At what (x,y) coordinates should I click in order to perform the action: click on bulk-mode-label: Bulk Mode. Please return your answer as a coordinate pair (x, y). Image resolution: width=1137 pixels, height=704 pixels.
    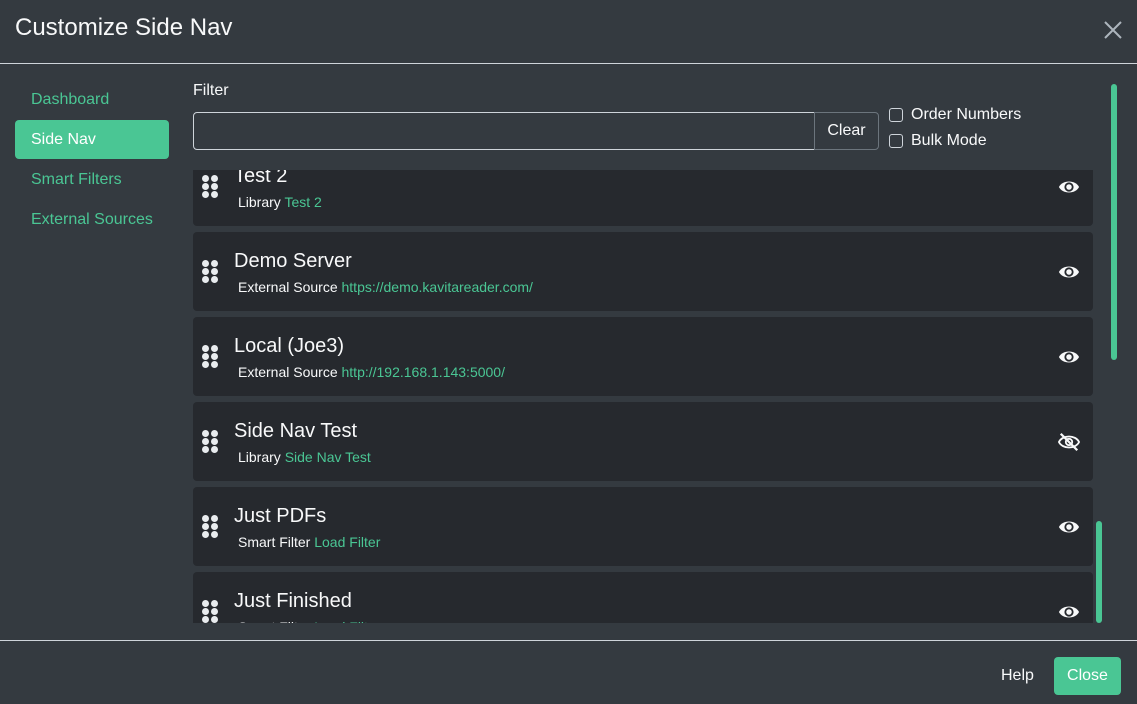
    Looking at the image, I should click on (949, 140).